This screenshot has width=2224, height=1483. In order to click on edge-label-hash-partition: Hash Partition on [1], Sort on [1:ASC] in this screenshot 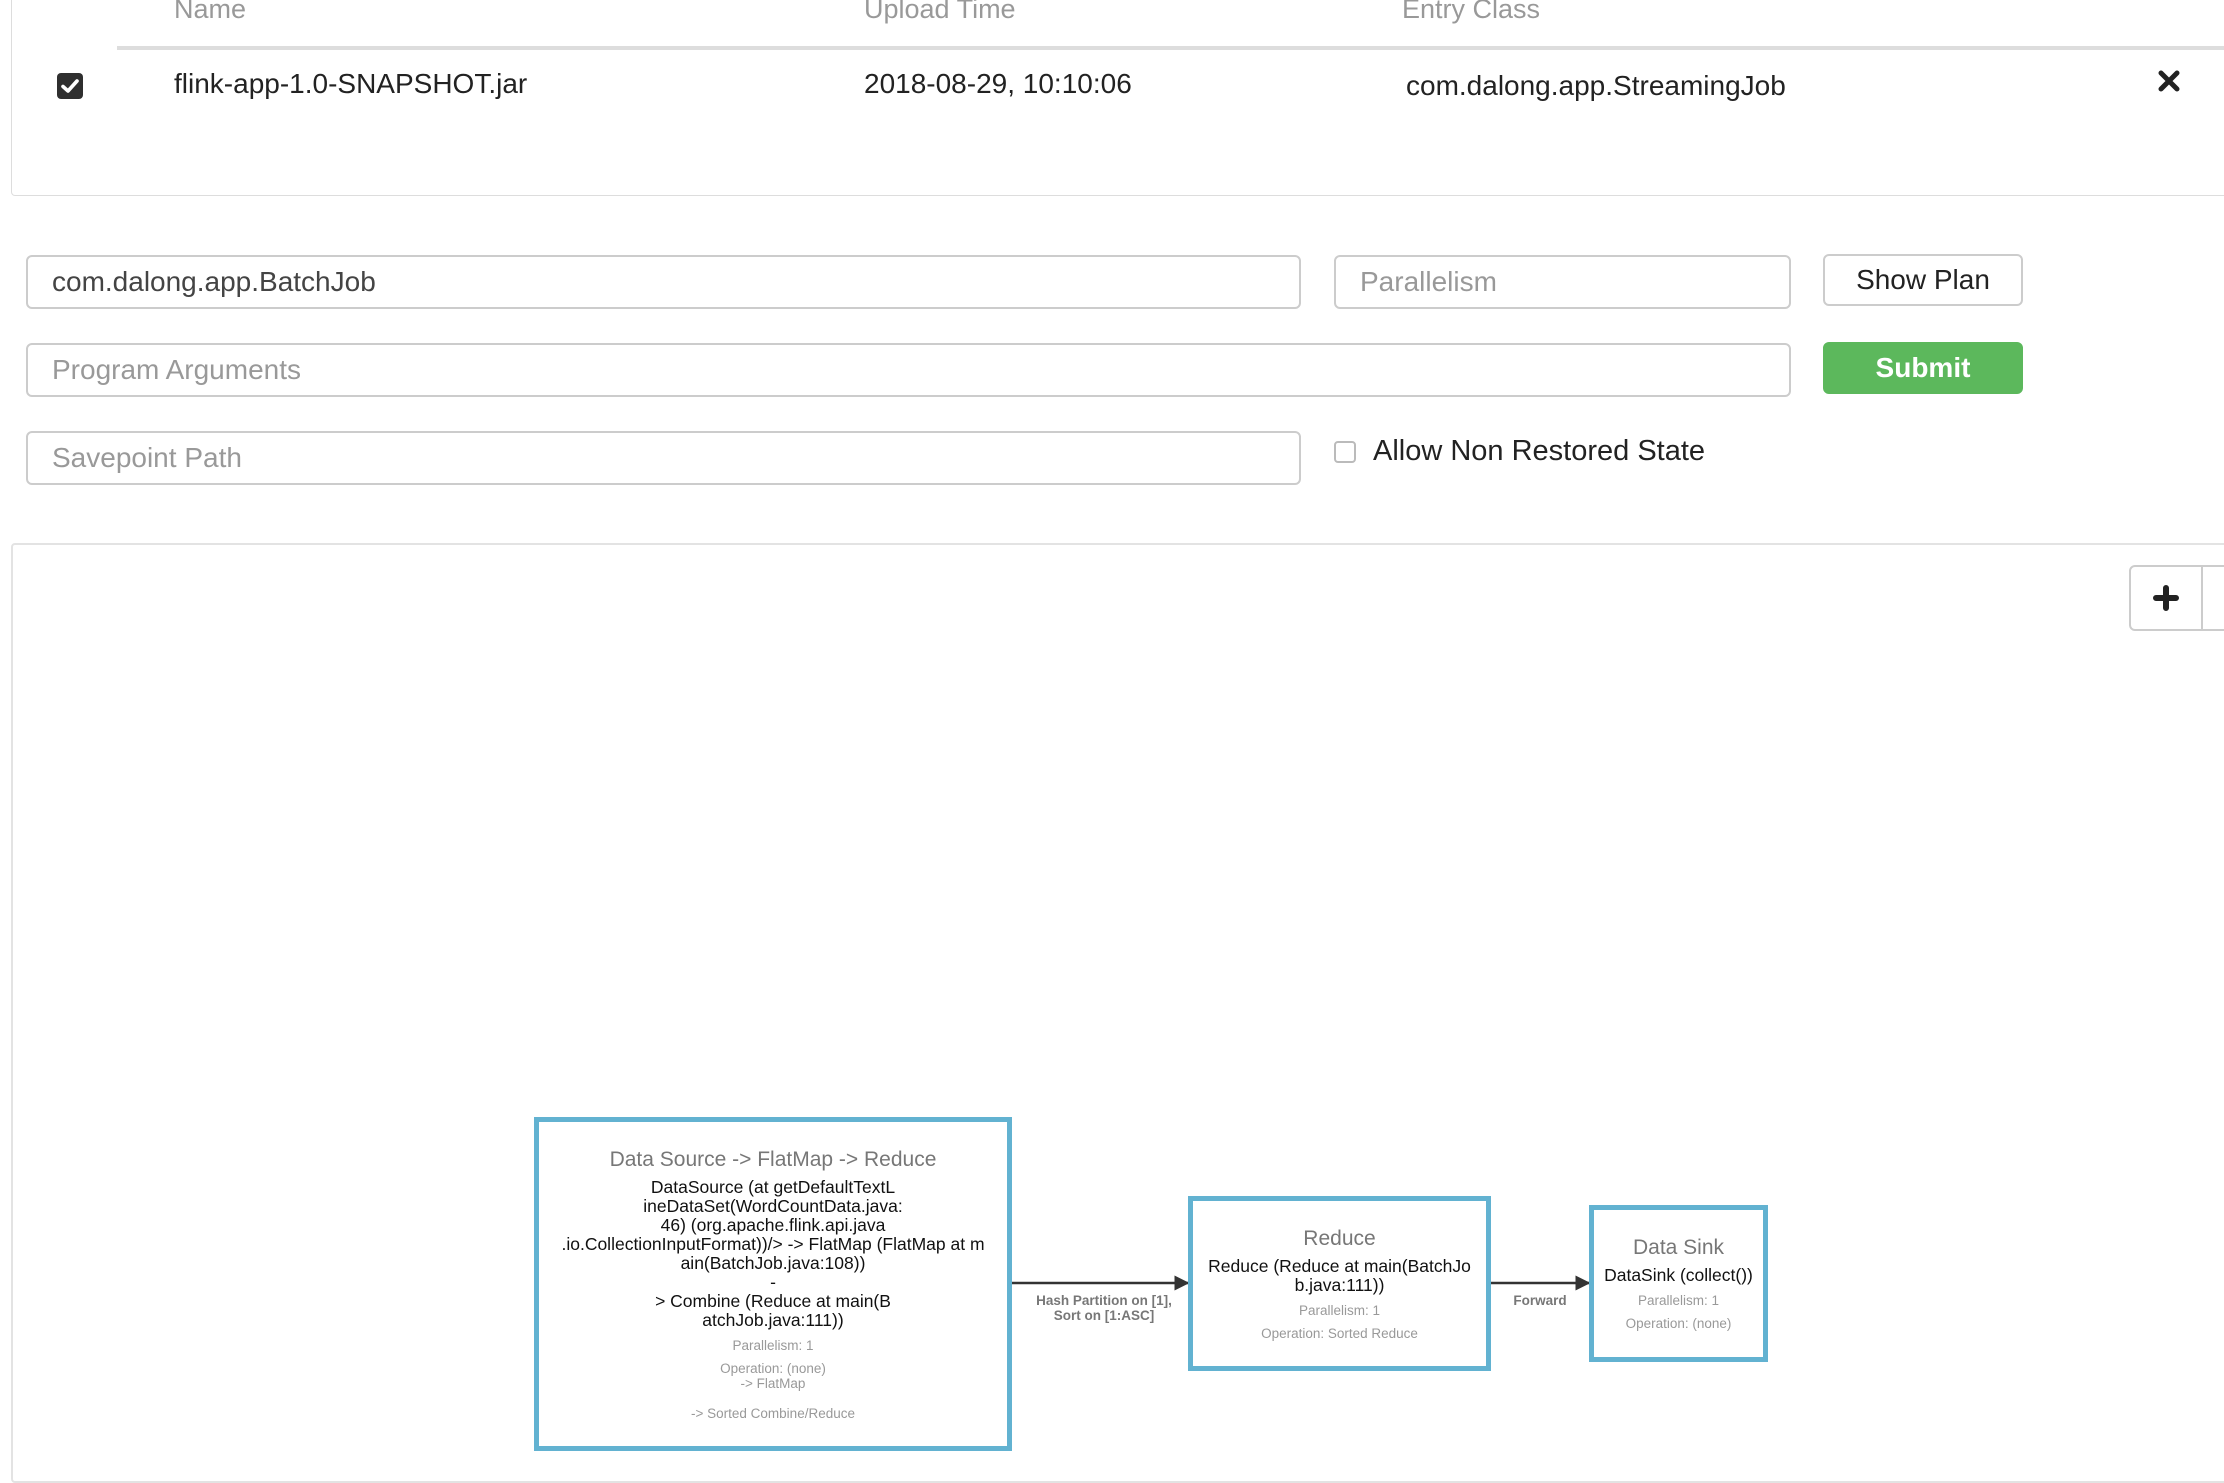, I will do `click(1104, 1308)`.